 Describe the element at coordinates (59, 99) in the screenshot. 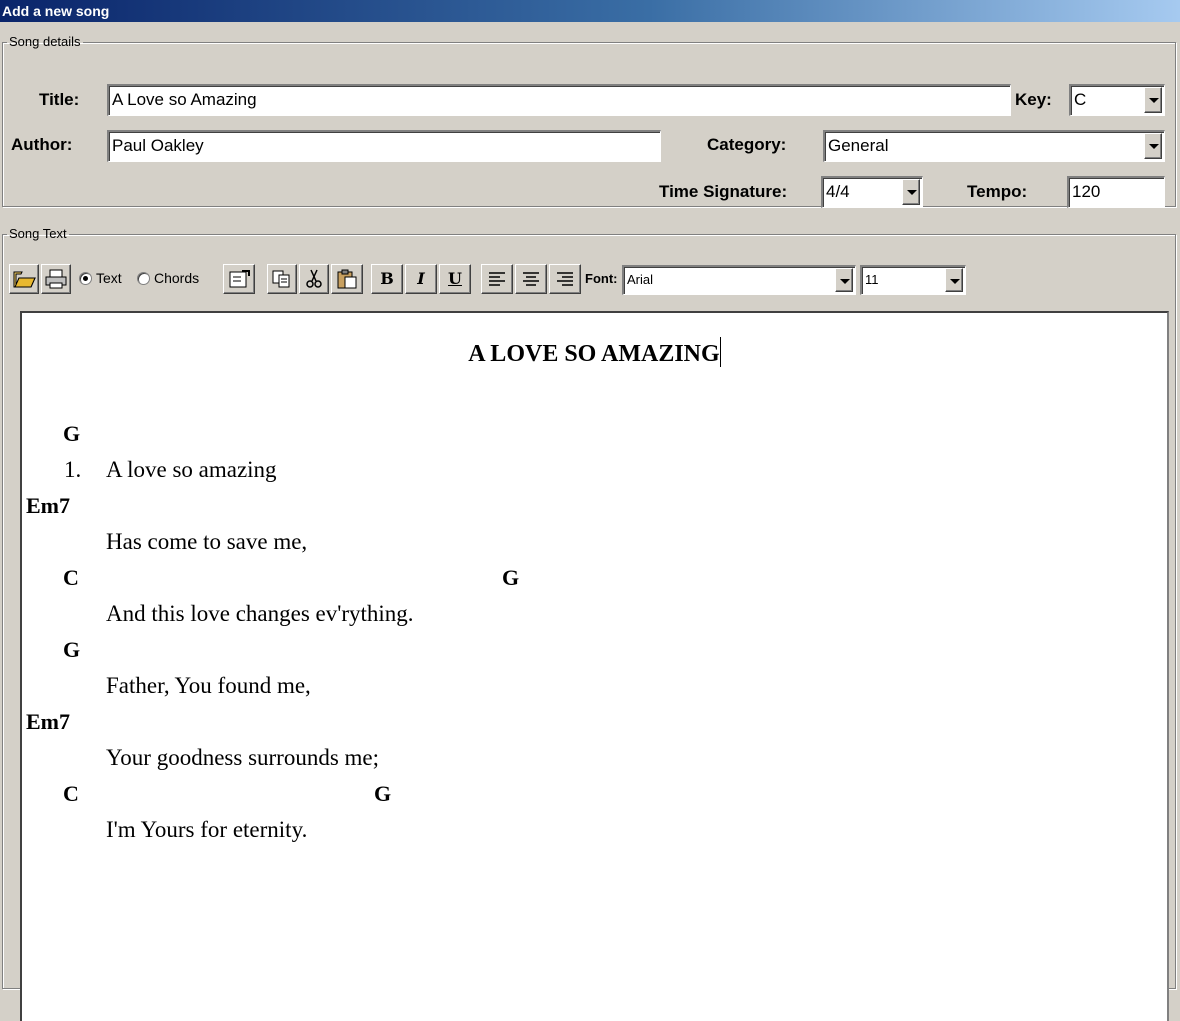

I see `title-label: Title:` at that location.